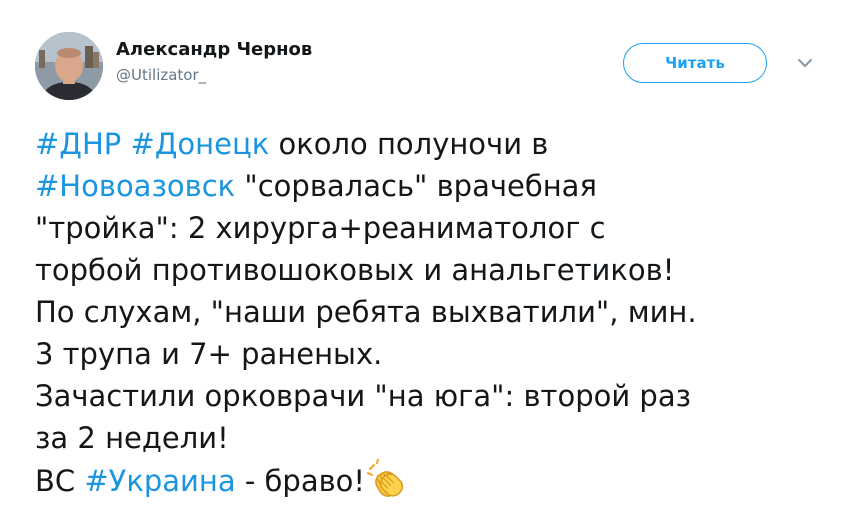 Image resolution: width=842 pixels, height=523 pixels. What do you see at coordinates (695, 63) in the screenshot?
I see `follow-button: Читать` at bounding box center [695, 63].